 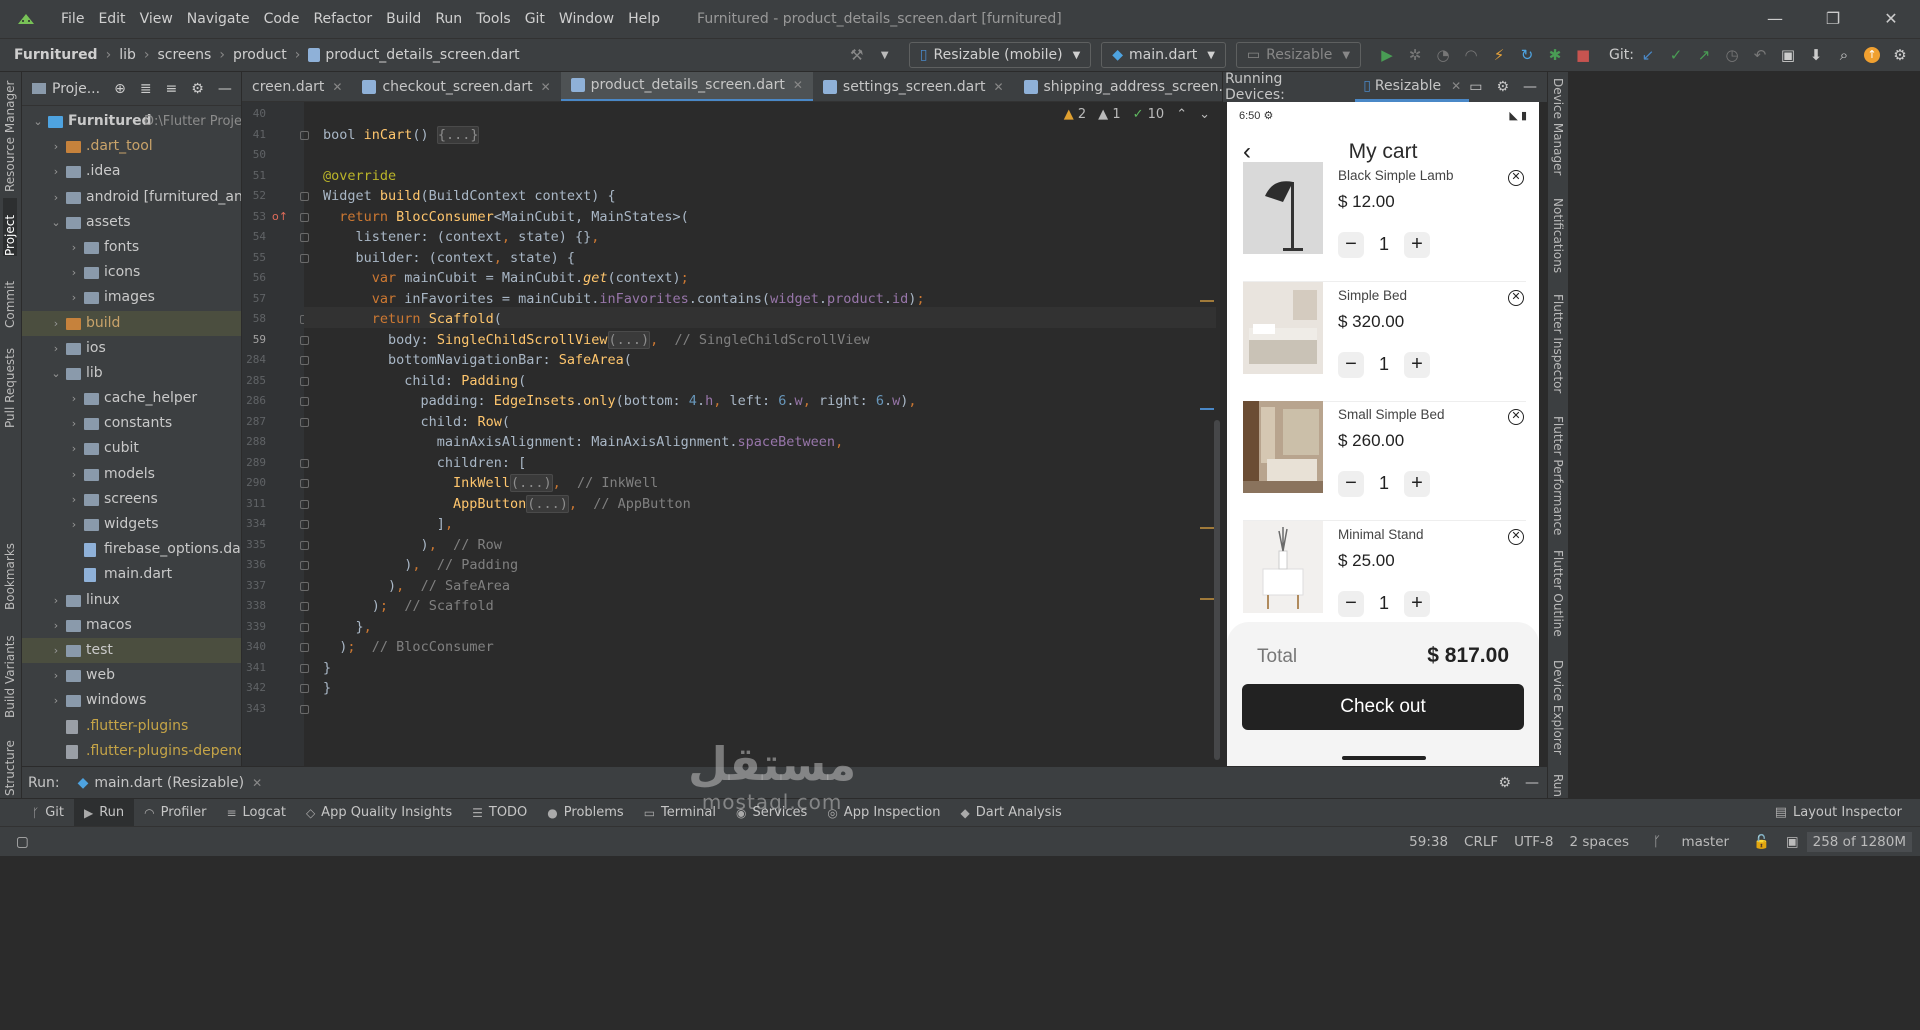 What do you see at coordinates (1283, 327) in the screenshot?
I see `bed-image` at bounding box center [1283, 327].